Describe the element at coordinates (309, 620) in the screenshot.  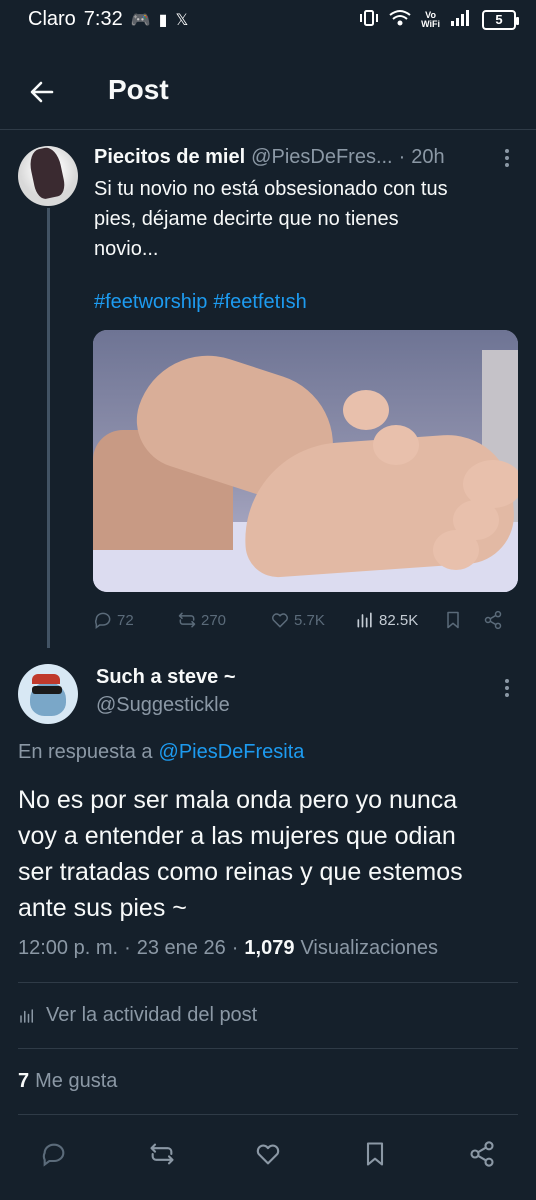
I see `like-count: 5.7K` at that location.